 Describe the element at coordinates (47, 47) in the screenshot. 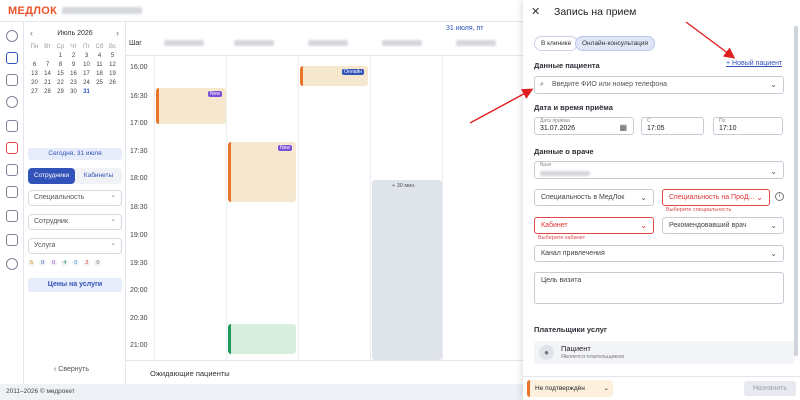

I see `weekday-label: Вт` at that location.